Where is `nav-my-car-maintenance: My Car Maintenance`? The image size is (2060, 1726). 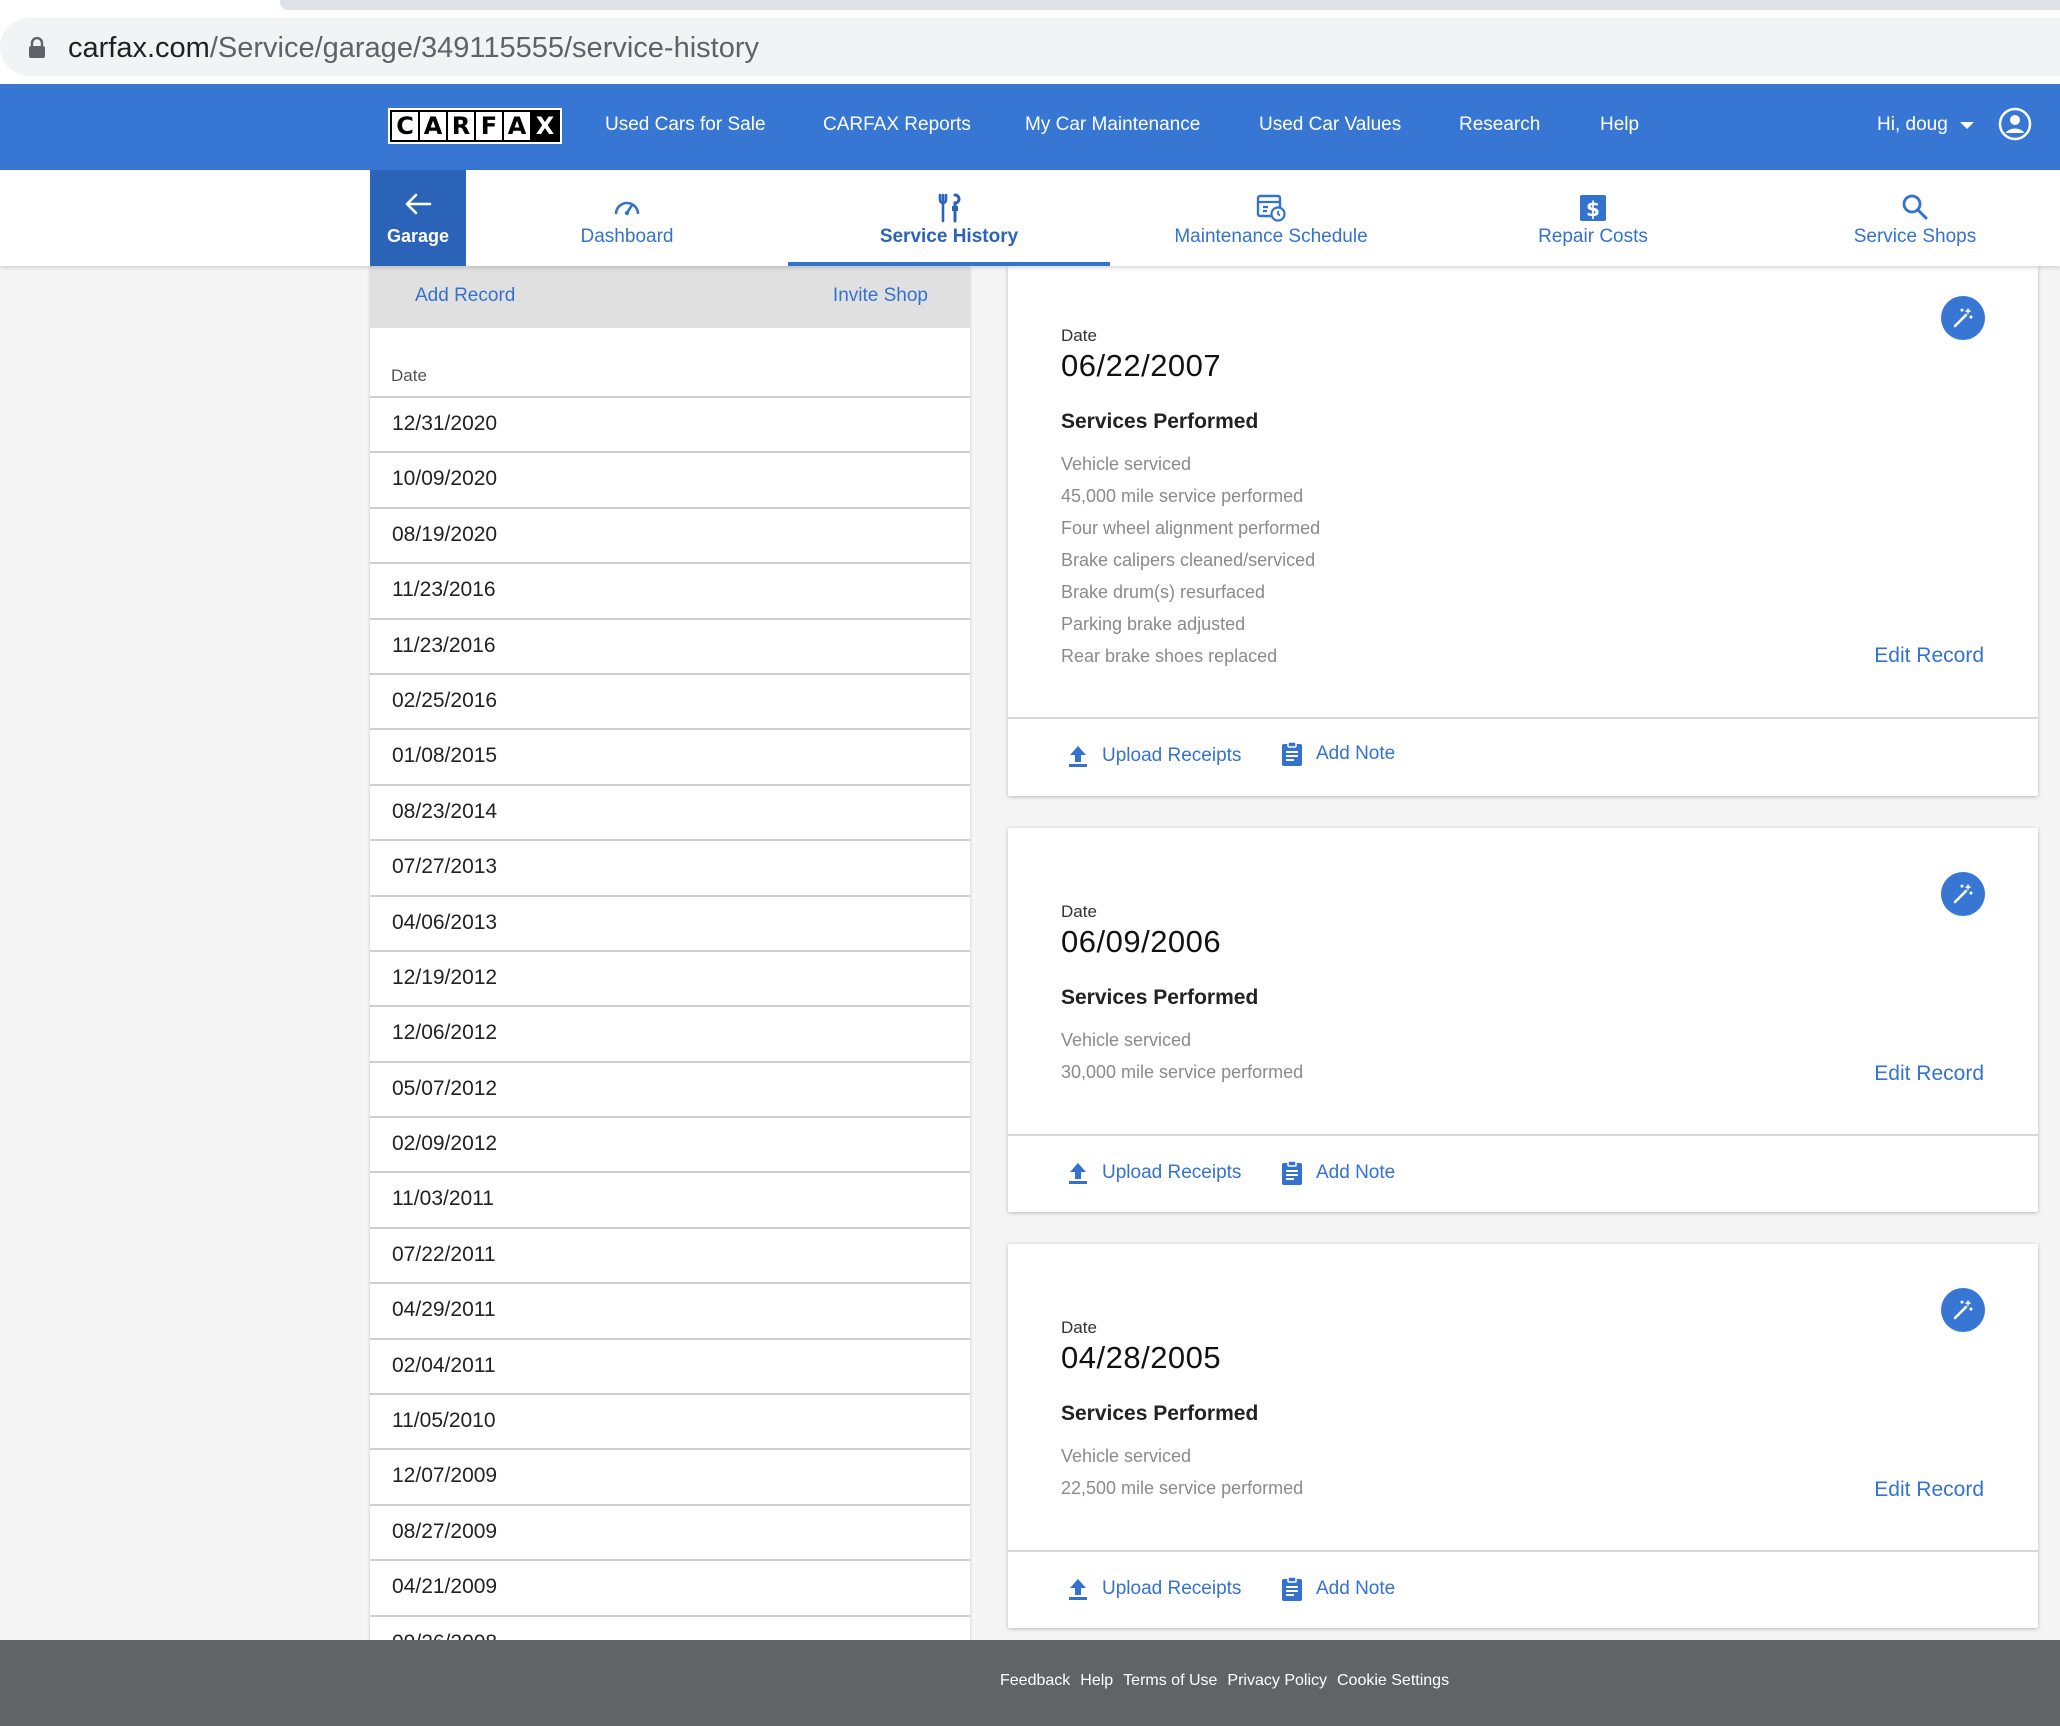 nav-my-car-maintenance: My Car Maintenance is located at coordinates (1112, 125).